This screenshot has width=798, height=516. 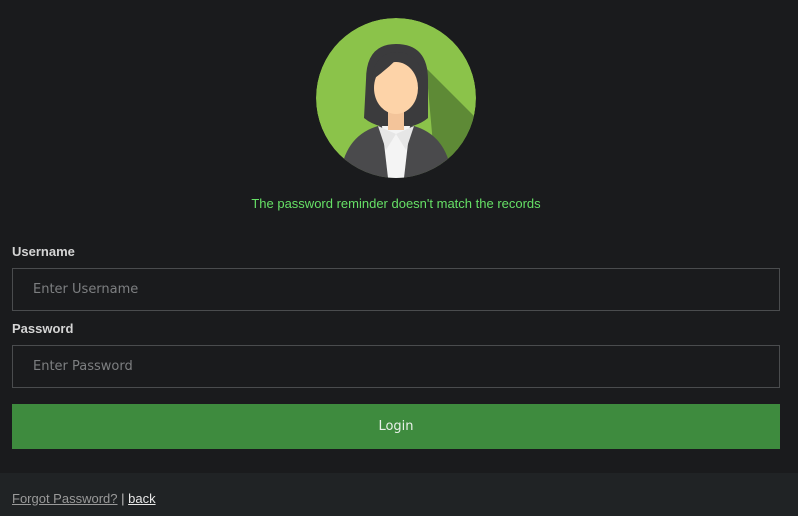 What do you see at coordinates (396, 98) in the screenshot?
I see `user-avatar-icon` at bounding box center [396, 98].